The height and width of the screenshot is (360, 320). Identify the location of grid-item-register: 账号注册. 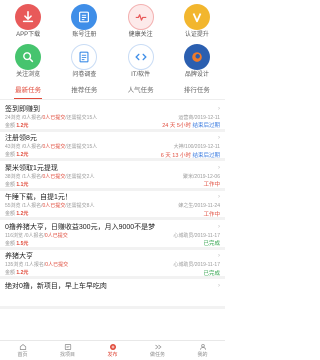
(84, 22).